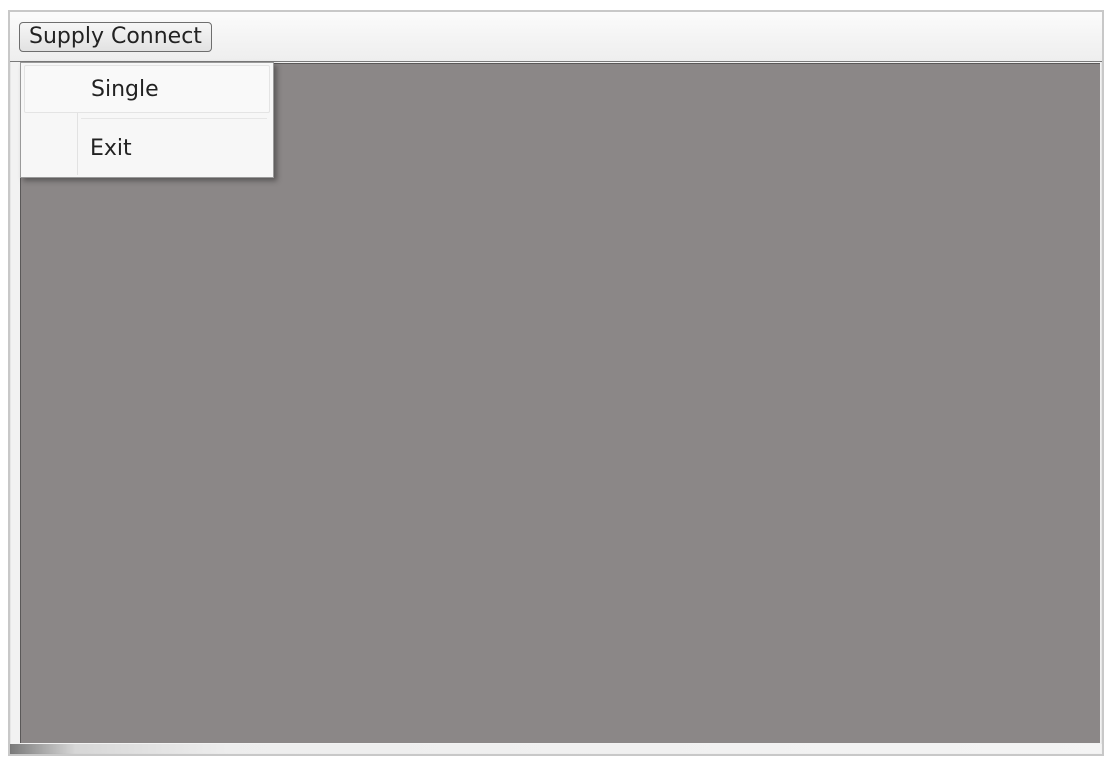 The height and width of the screenshot is (762, 1106). What do you see at coordinates (147, 149) in the screenshot?
I see `menu-item-exit: Exit` at bounding box center [147, 149].